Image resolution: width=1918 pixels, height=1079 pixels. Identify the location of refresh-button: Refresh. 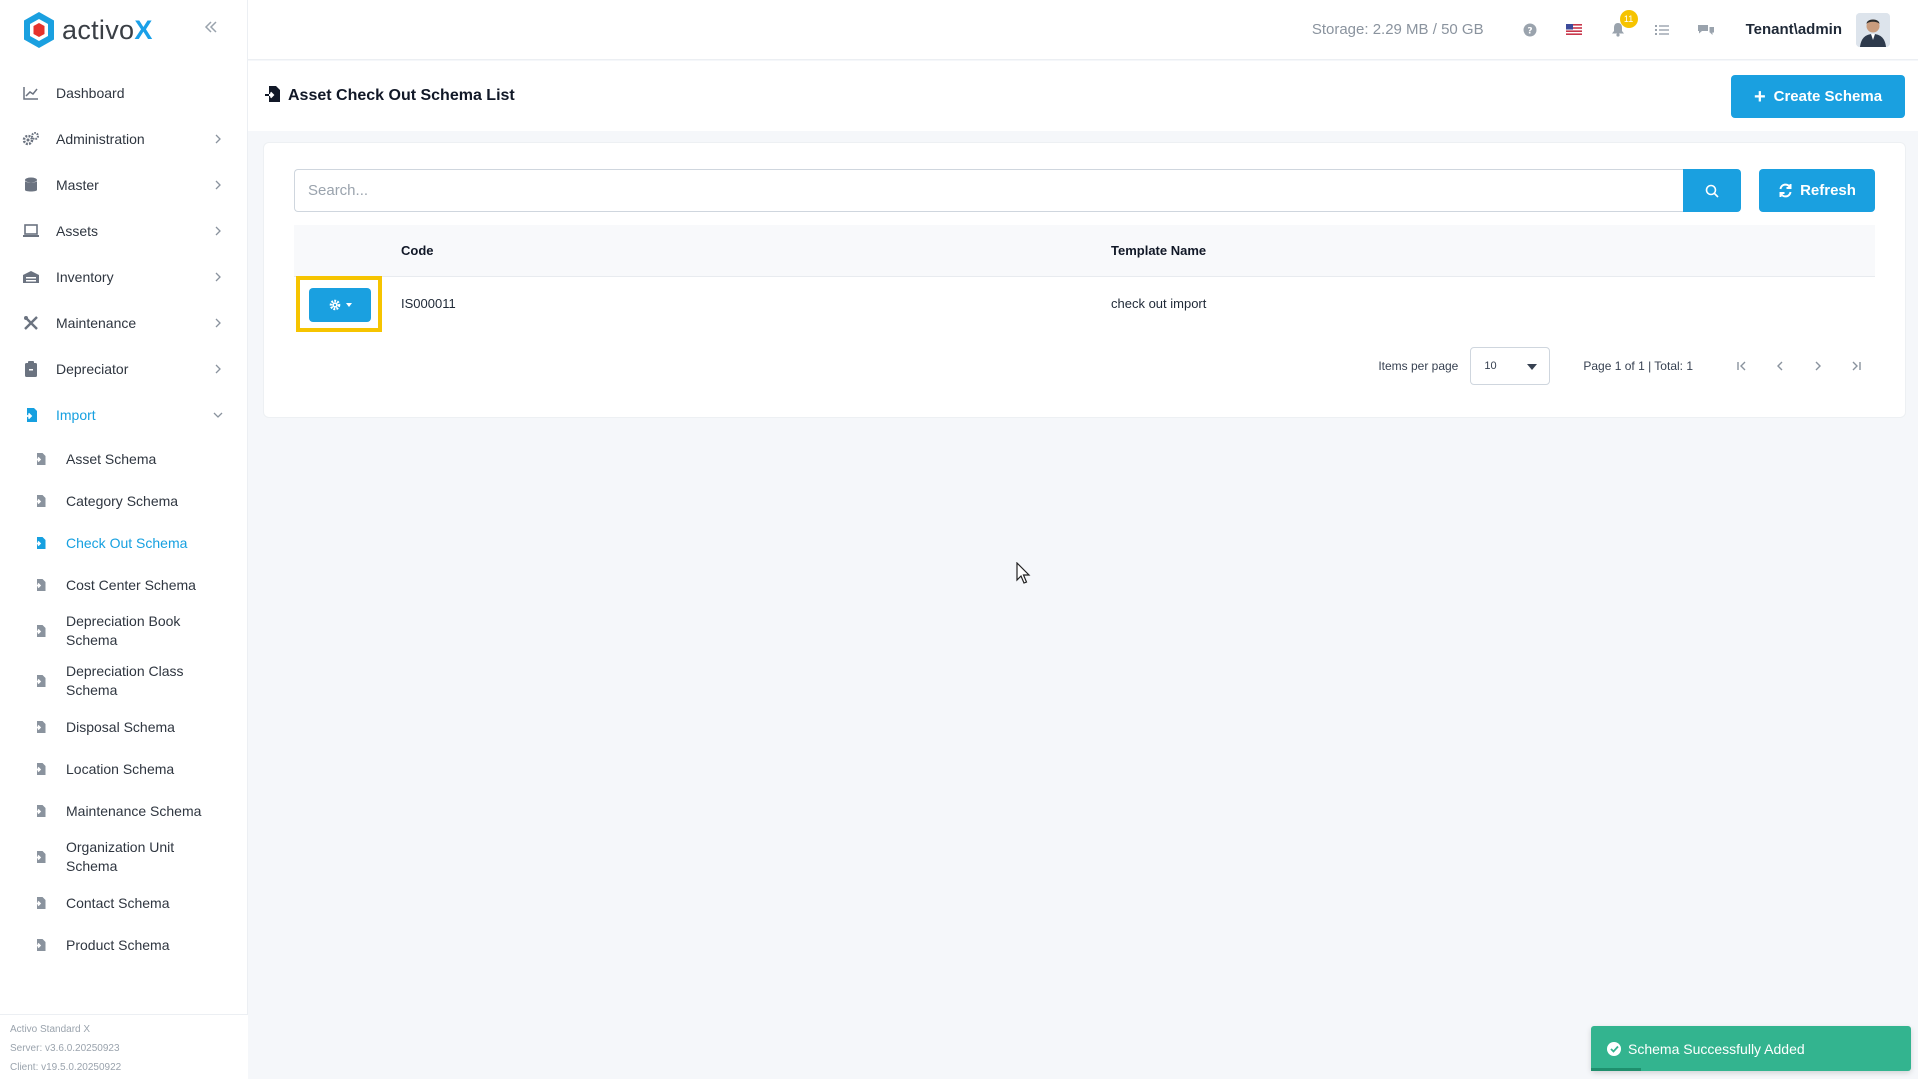
(1817, 190).